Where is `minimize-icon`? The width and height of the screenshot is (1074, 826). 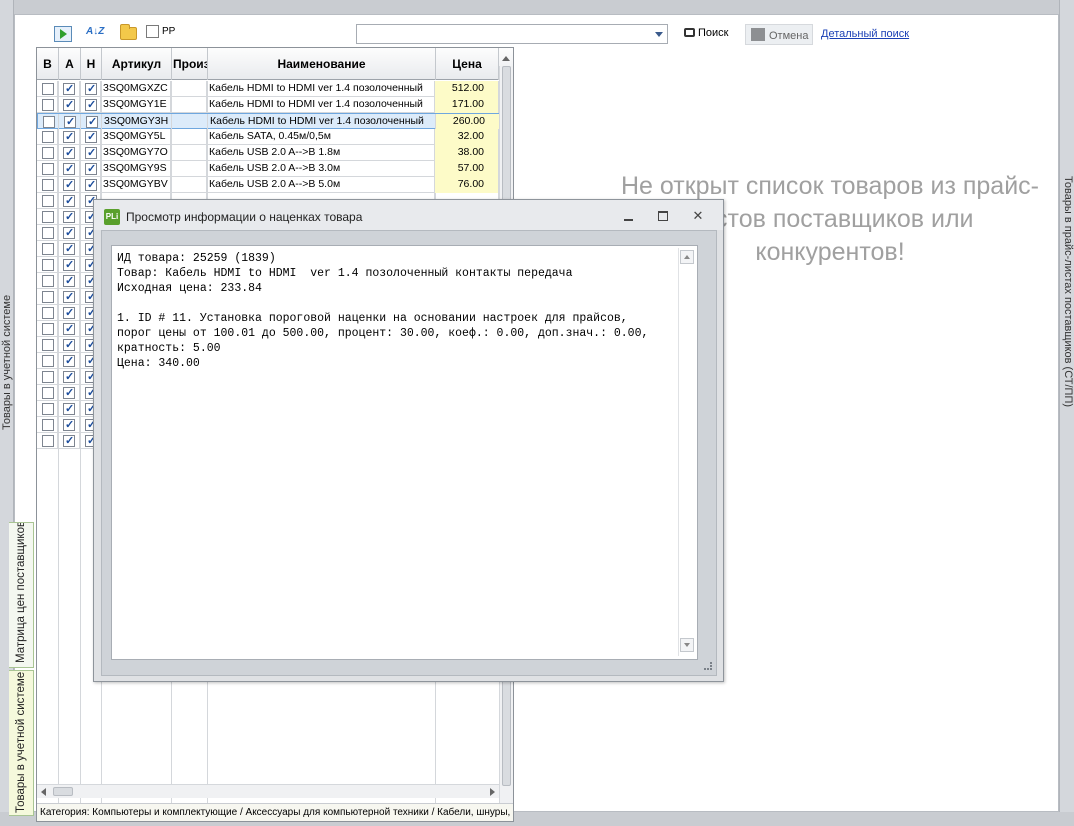 minimize-icon is located at coordinates (629, 216).